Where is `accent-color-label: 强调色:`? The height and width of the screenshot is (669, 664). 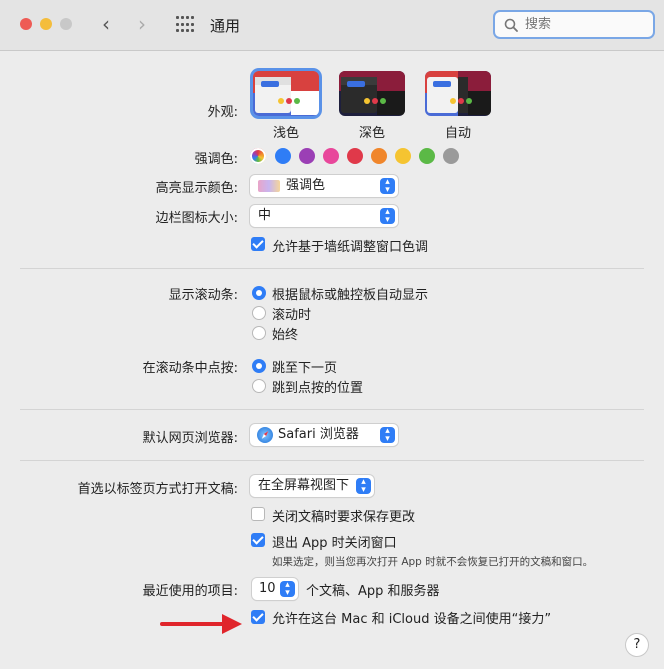
accent-color-label: 强调色: is located at coordinates (216, 159).